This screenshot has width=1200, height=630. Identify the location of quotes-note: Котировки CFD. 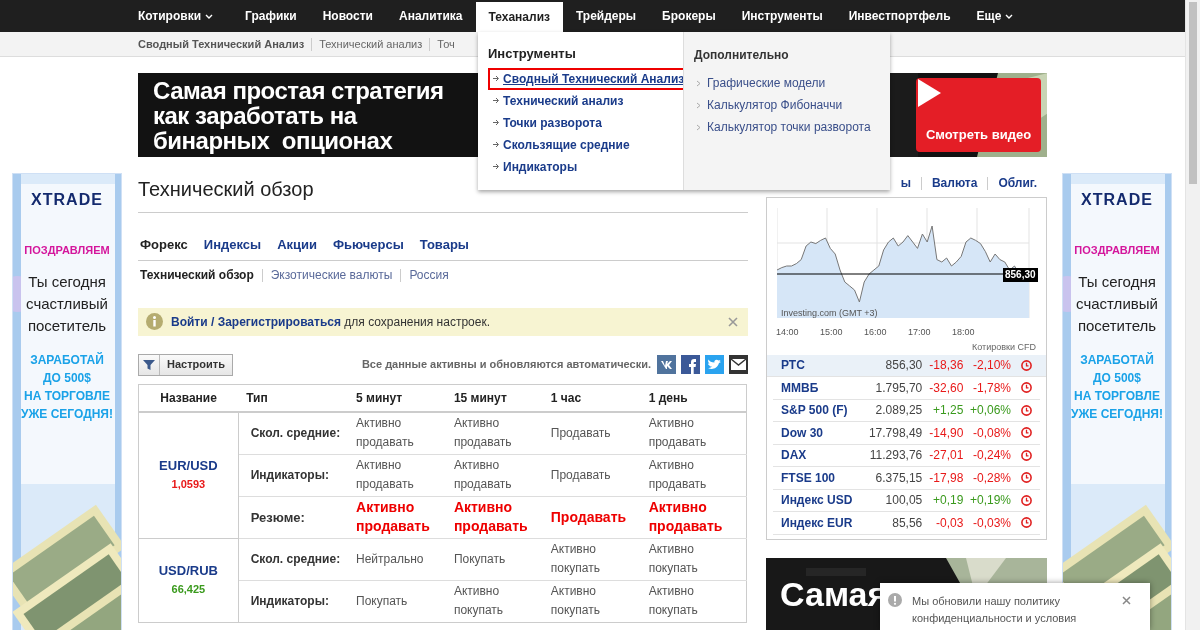
(1004, 347).